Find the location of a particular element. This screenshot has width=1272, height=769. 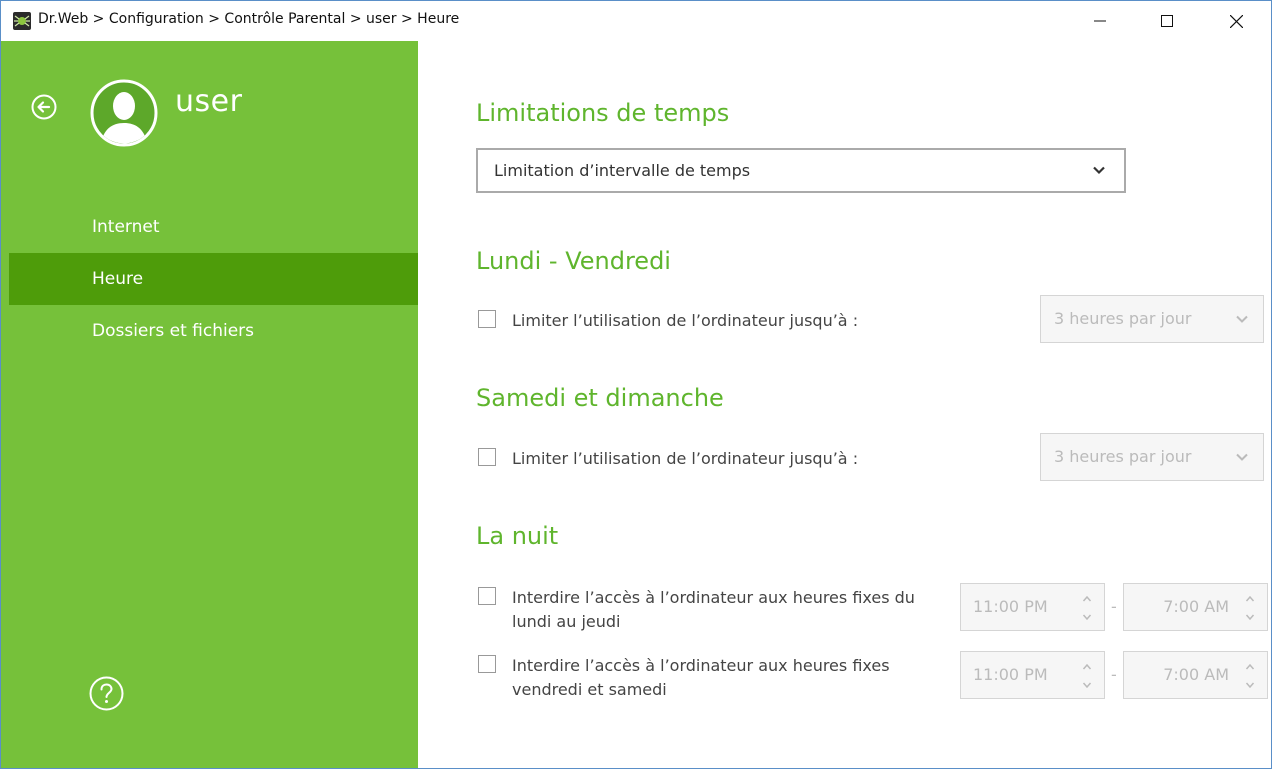

section-heading-weekend: Samedi et dimanche is located at coordinates (600, 398).